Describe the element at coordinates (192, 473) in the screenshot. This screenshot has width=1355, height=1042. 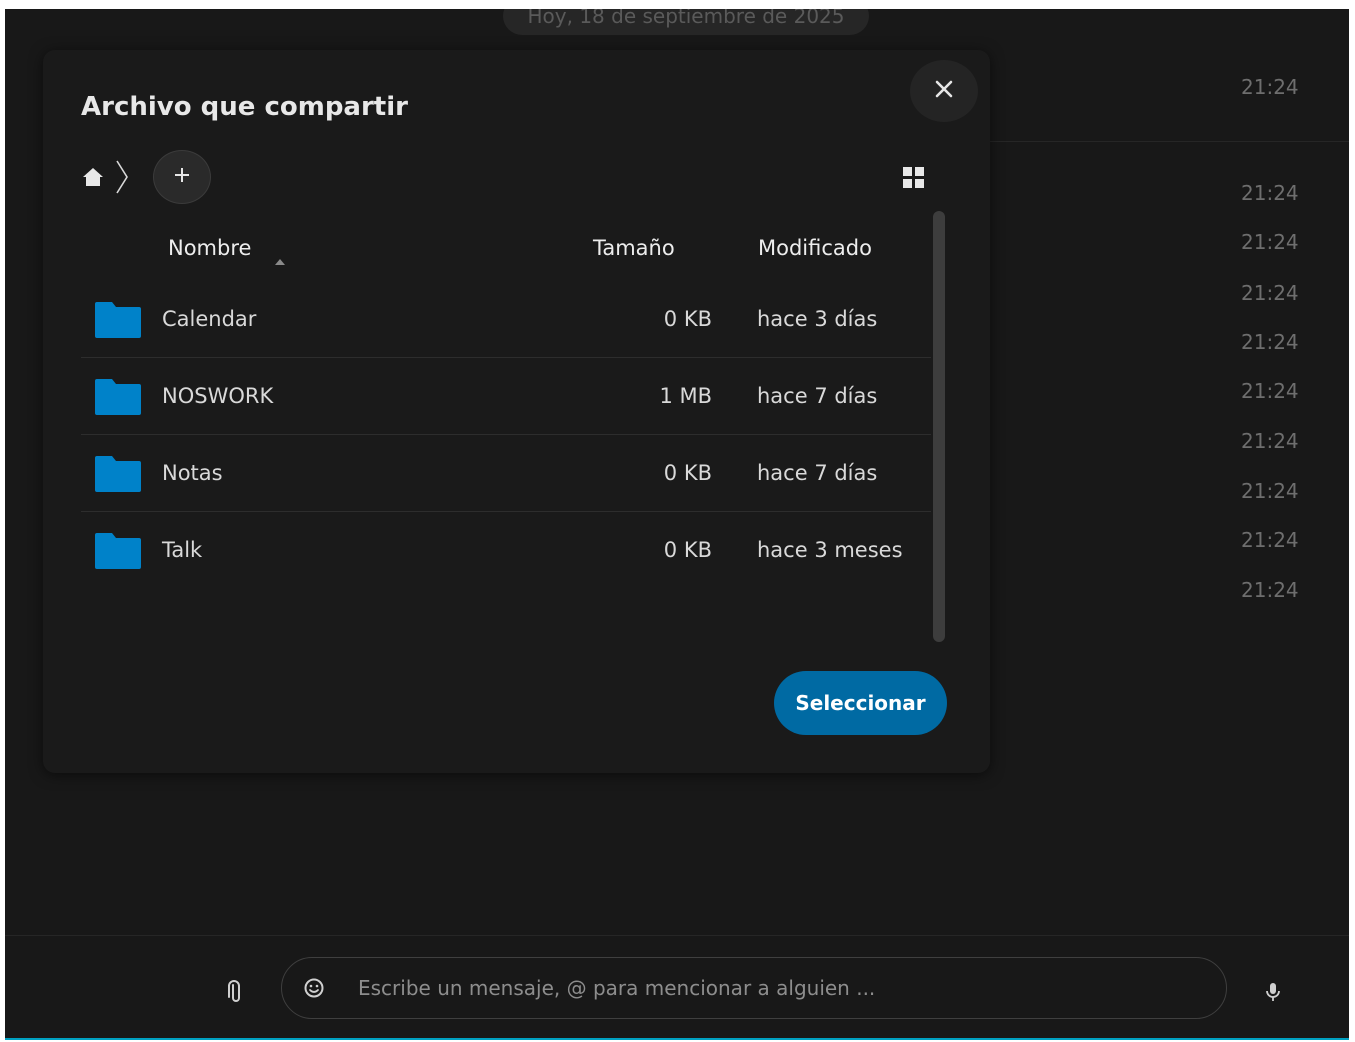
I see `file-name: Notas` at that location.